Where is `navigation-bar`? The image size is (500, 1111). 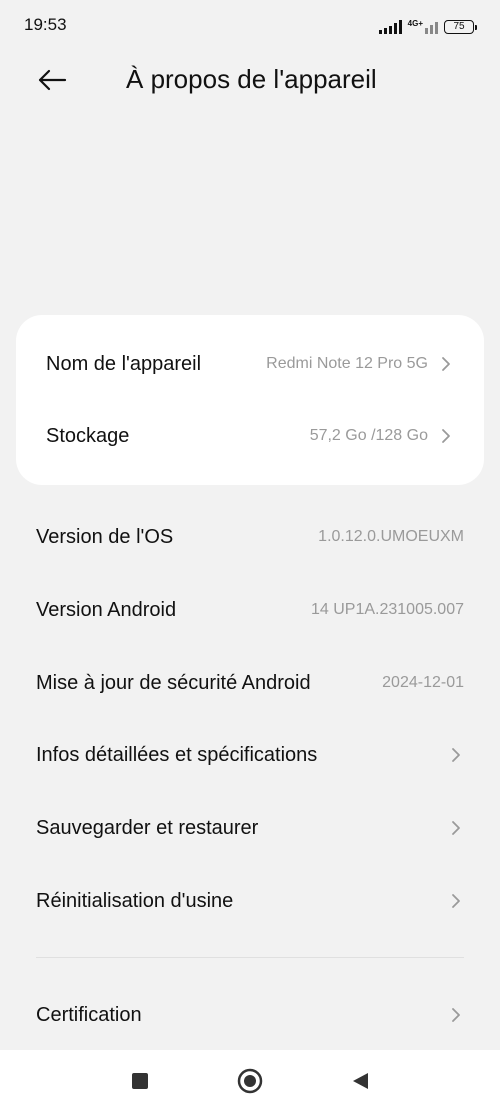
navigation-bar is located at coordinates (250, 1080).